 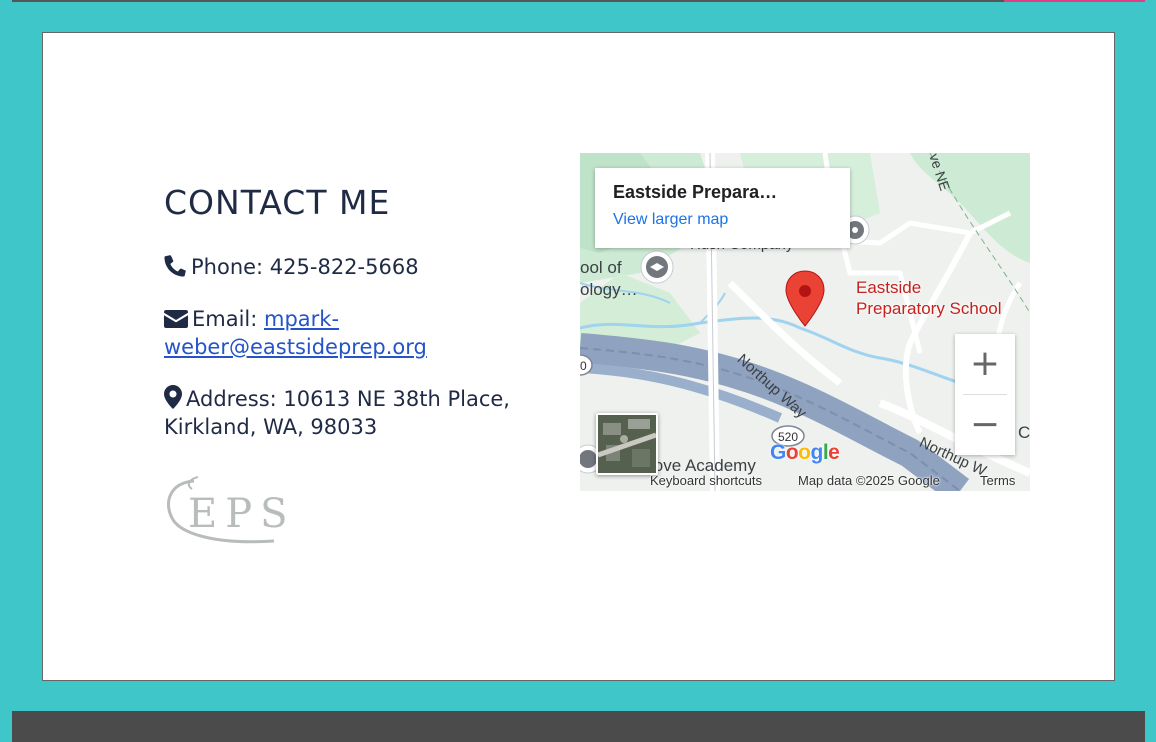 What do you see at coordinates (175, 266) in the screenshot?
I see `phone-icon` at bounding box center [175, 266].